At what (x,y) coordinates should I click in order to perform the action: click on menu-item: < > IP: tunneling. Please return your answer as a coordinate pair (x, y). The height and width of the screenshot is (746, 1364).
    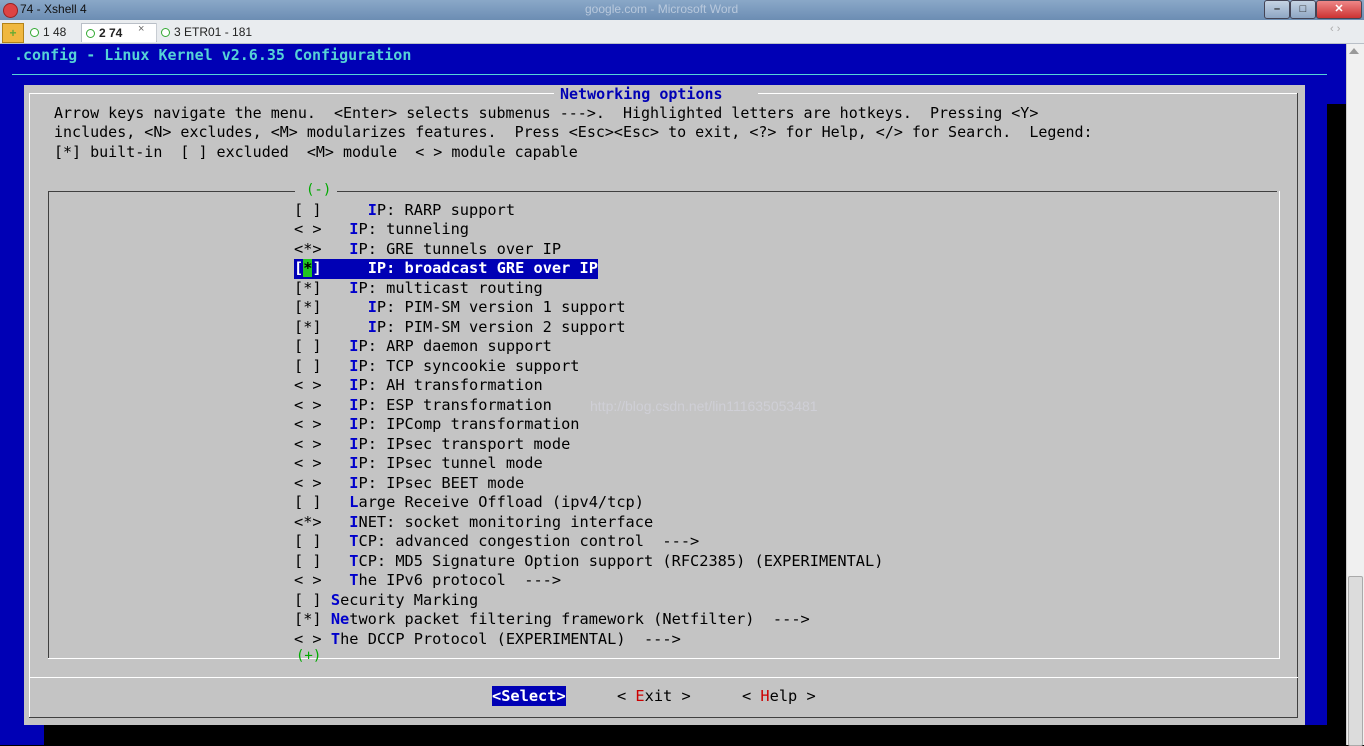
    Looking at the image, I should click on (381, 230).